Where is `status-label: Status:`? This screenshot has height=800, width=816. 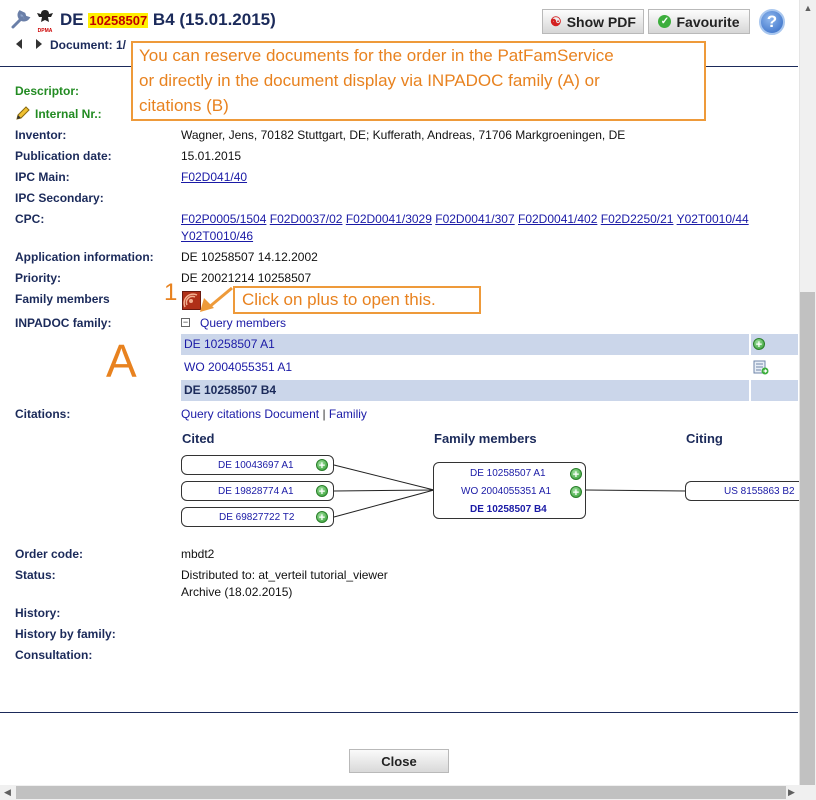
status-label: Status: is located at coordinates (35, 575).